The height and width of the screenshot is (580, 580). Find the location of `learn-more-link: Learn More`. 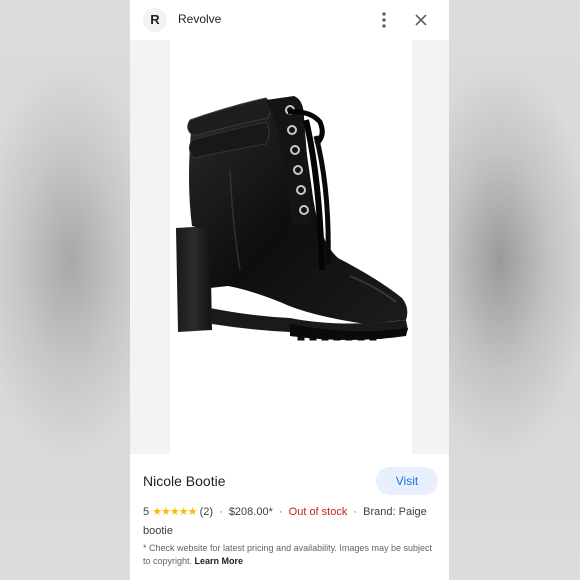

learn-more-link: Learn More is located at coordinates (219, 561).